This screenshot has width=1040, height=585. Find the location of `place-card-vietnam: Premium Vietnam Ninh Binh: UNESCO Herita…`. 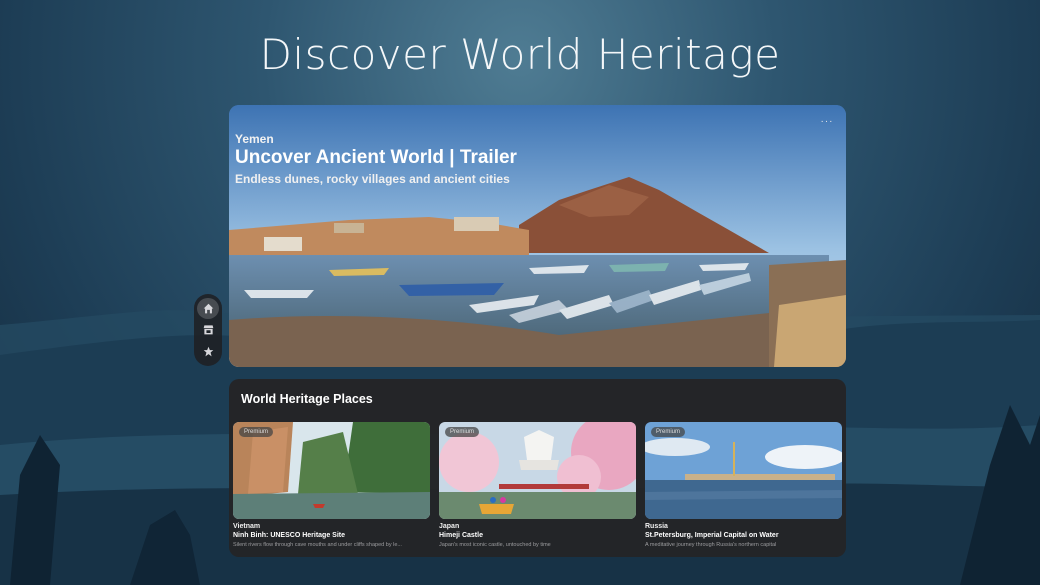

place-card-vietnam: Premium Vietnam Ninh Binh: UNESCO Herita… is located at coordinates (331, 485).